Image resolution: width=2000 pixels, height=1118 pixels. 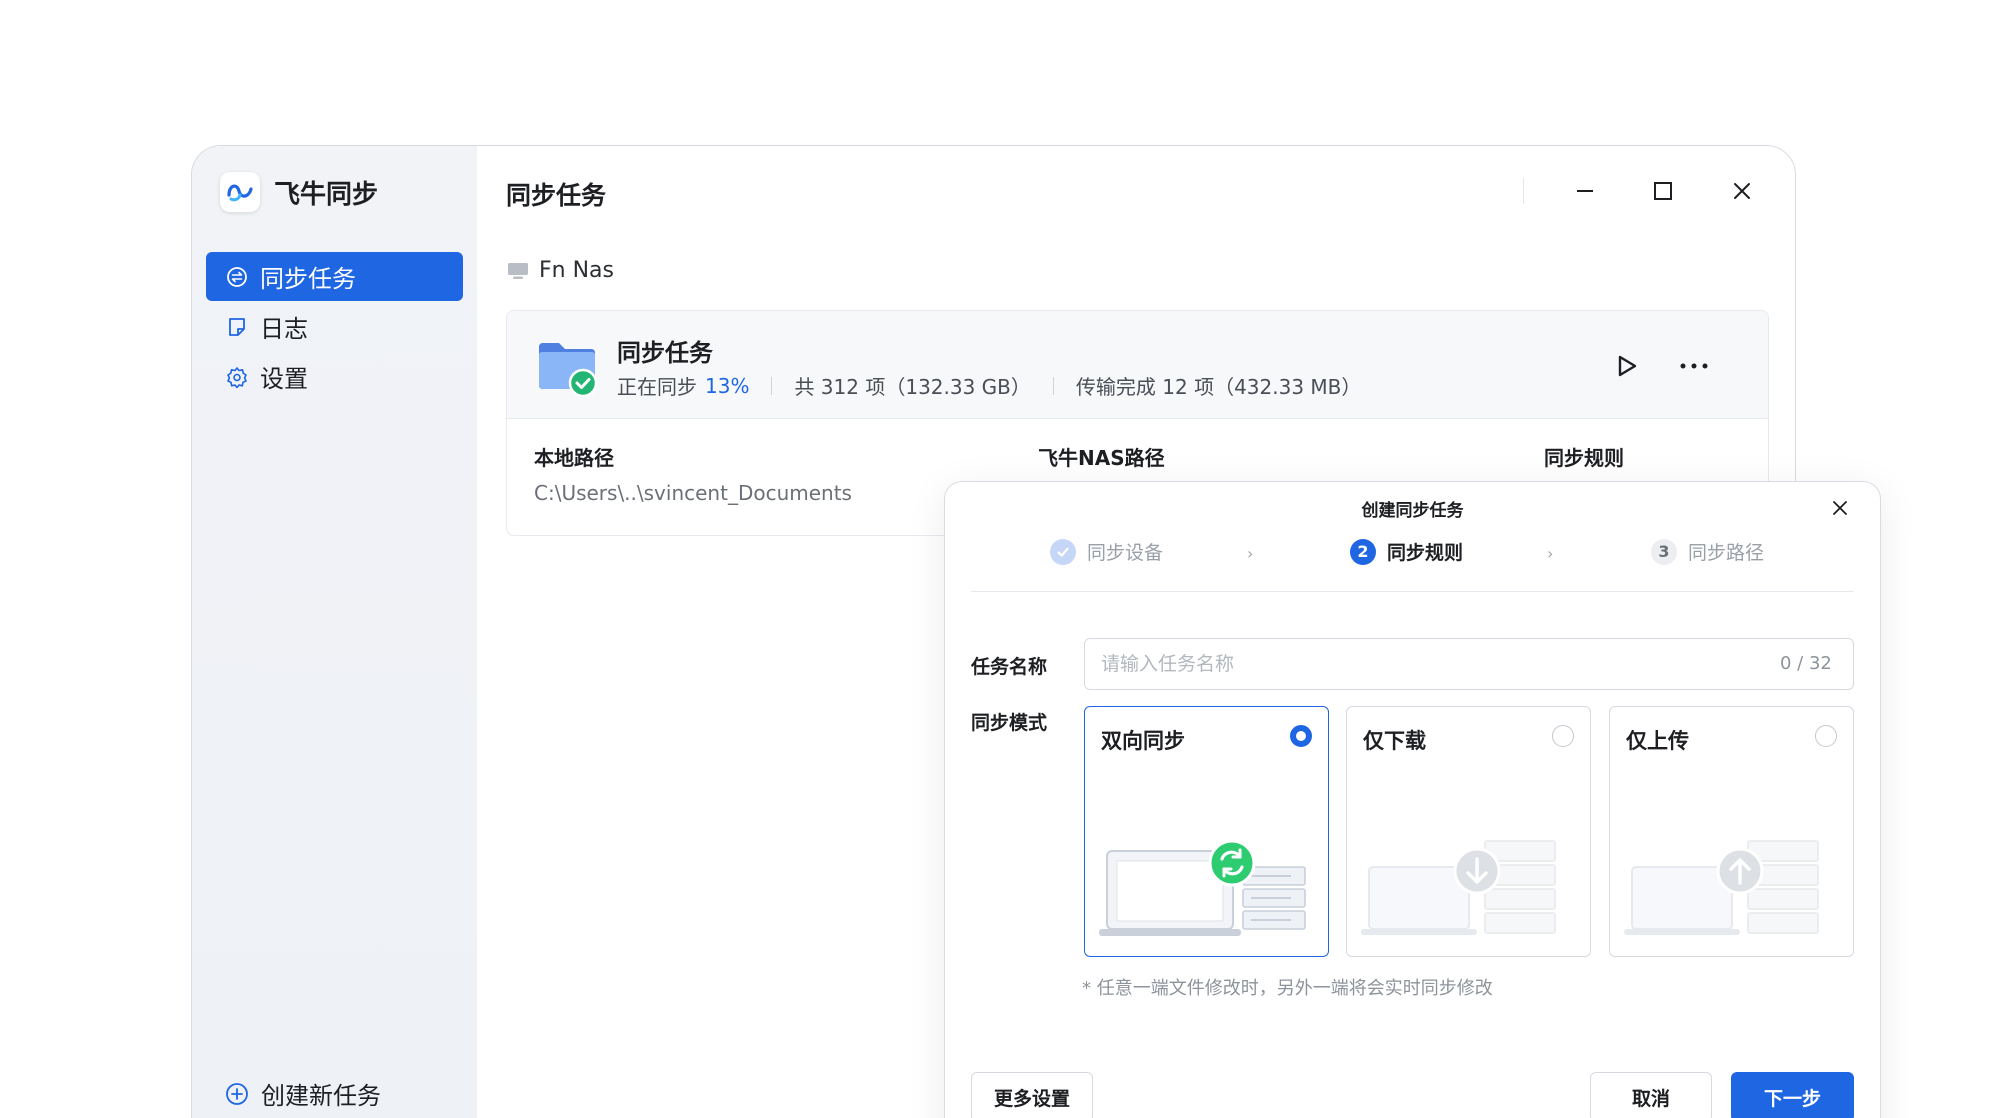 What do you see at coordinates (1726, 553) in the screenshot?
I see `step-label: 同步路径` at bounding box center [1726, 553].